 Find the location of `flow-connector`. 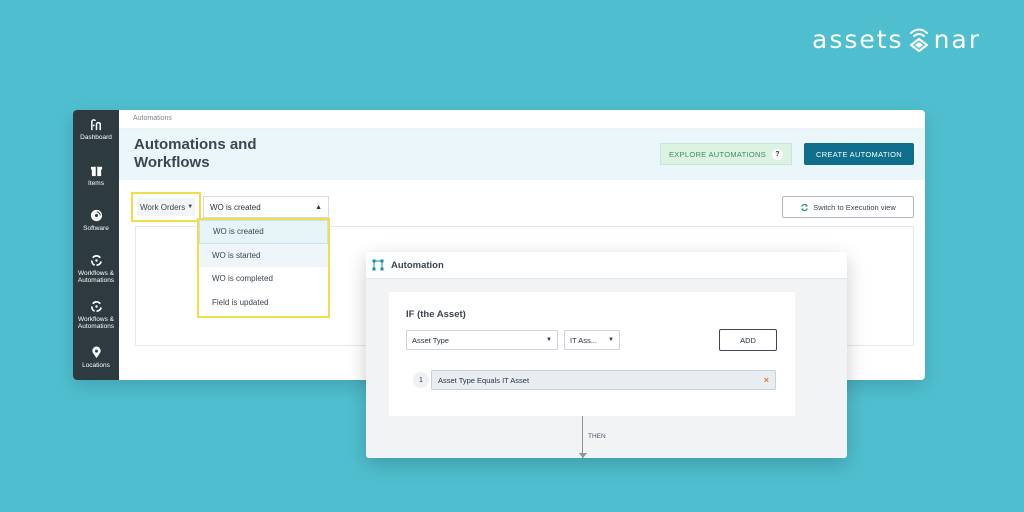

flow-connector is located at coordinates (582, 437).